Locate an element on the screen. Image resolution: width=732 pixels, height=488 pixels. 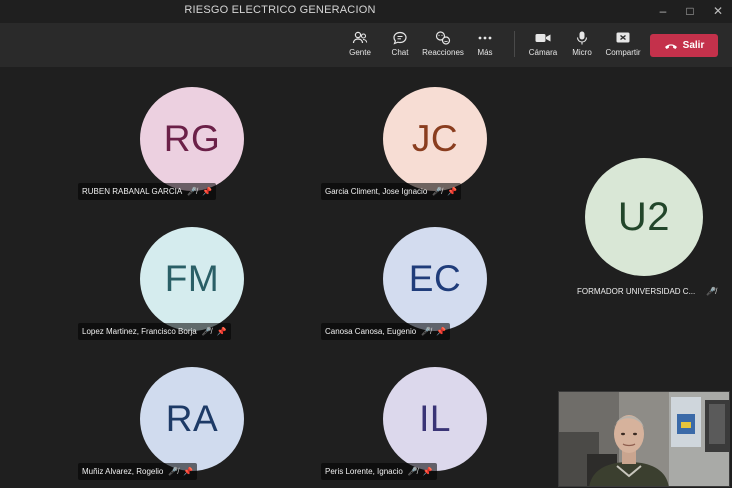
participant-name: Lopez Martinez, Francisco Borja is located at coordinates (139, 331).